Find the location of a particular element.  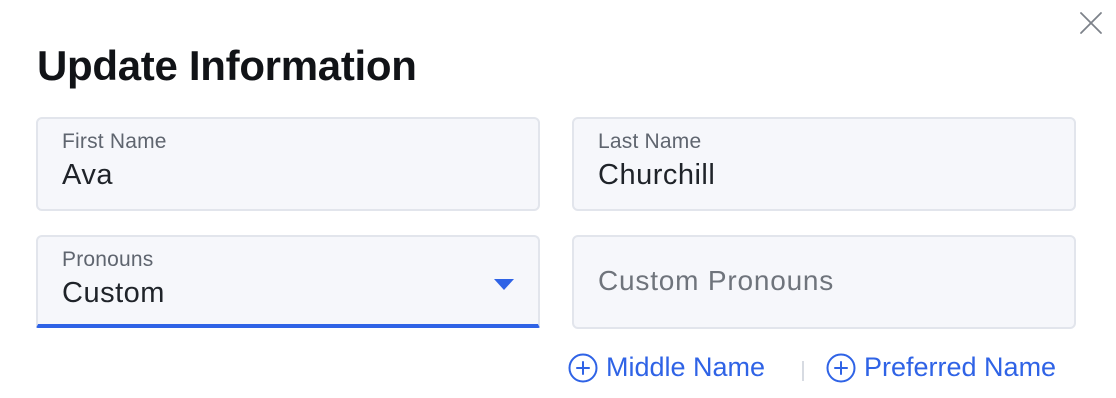

preferred-name-label: Preferred Name is located at coordinates (960, 367).